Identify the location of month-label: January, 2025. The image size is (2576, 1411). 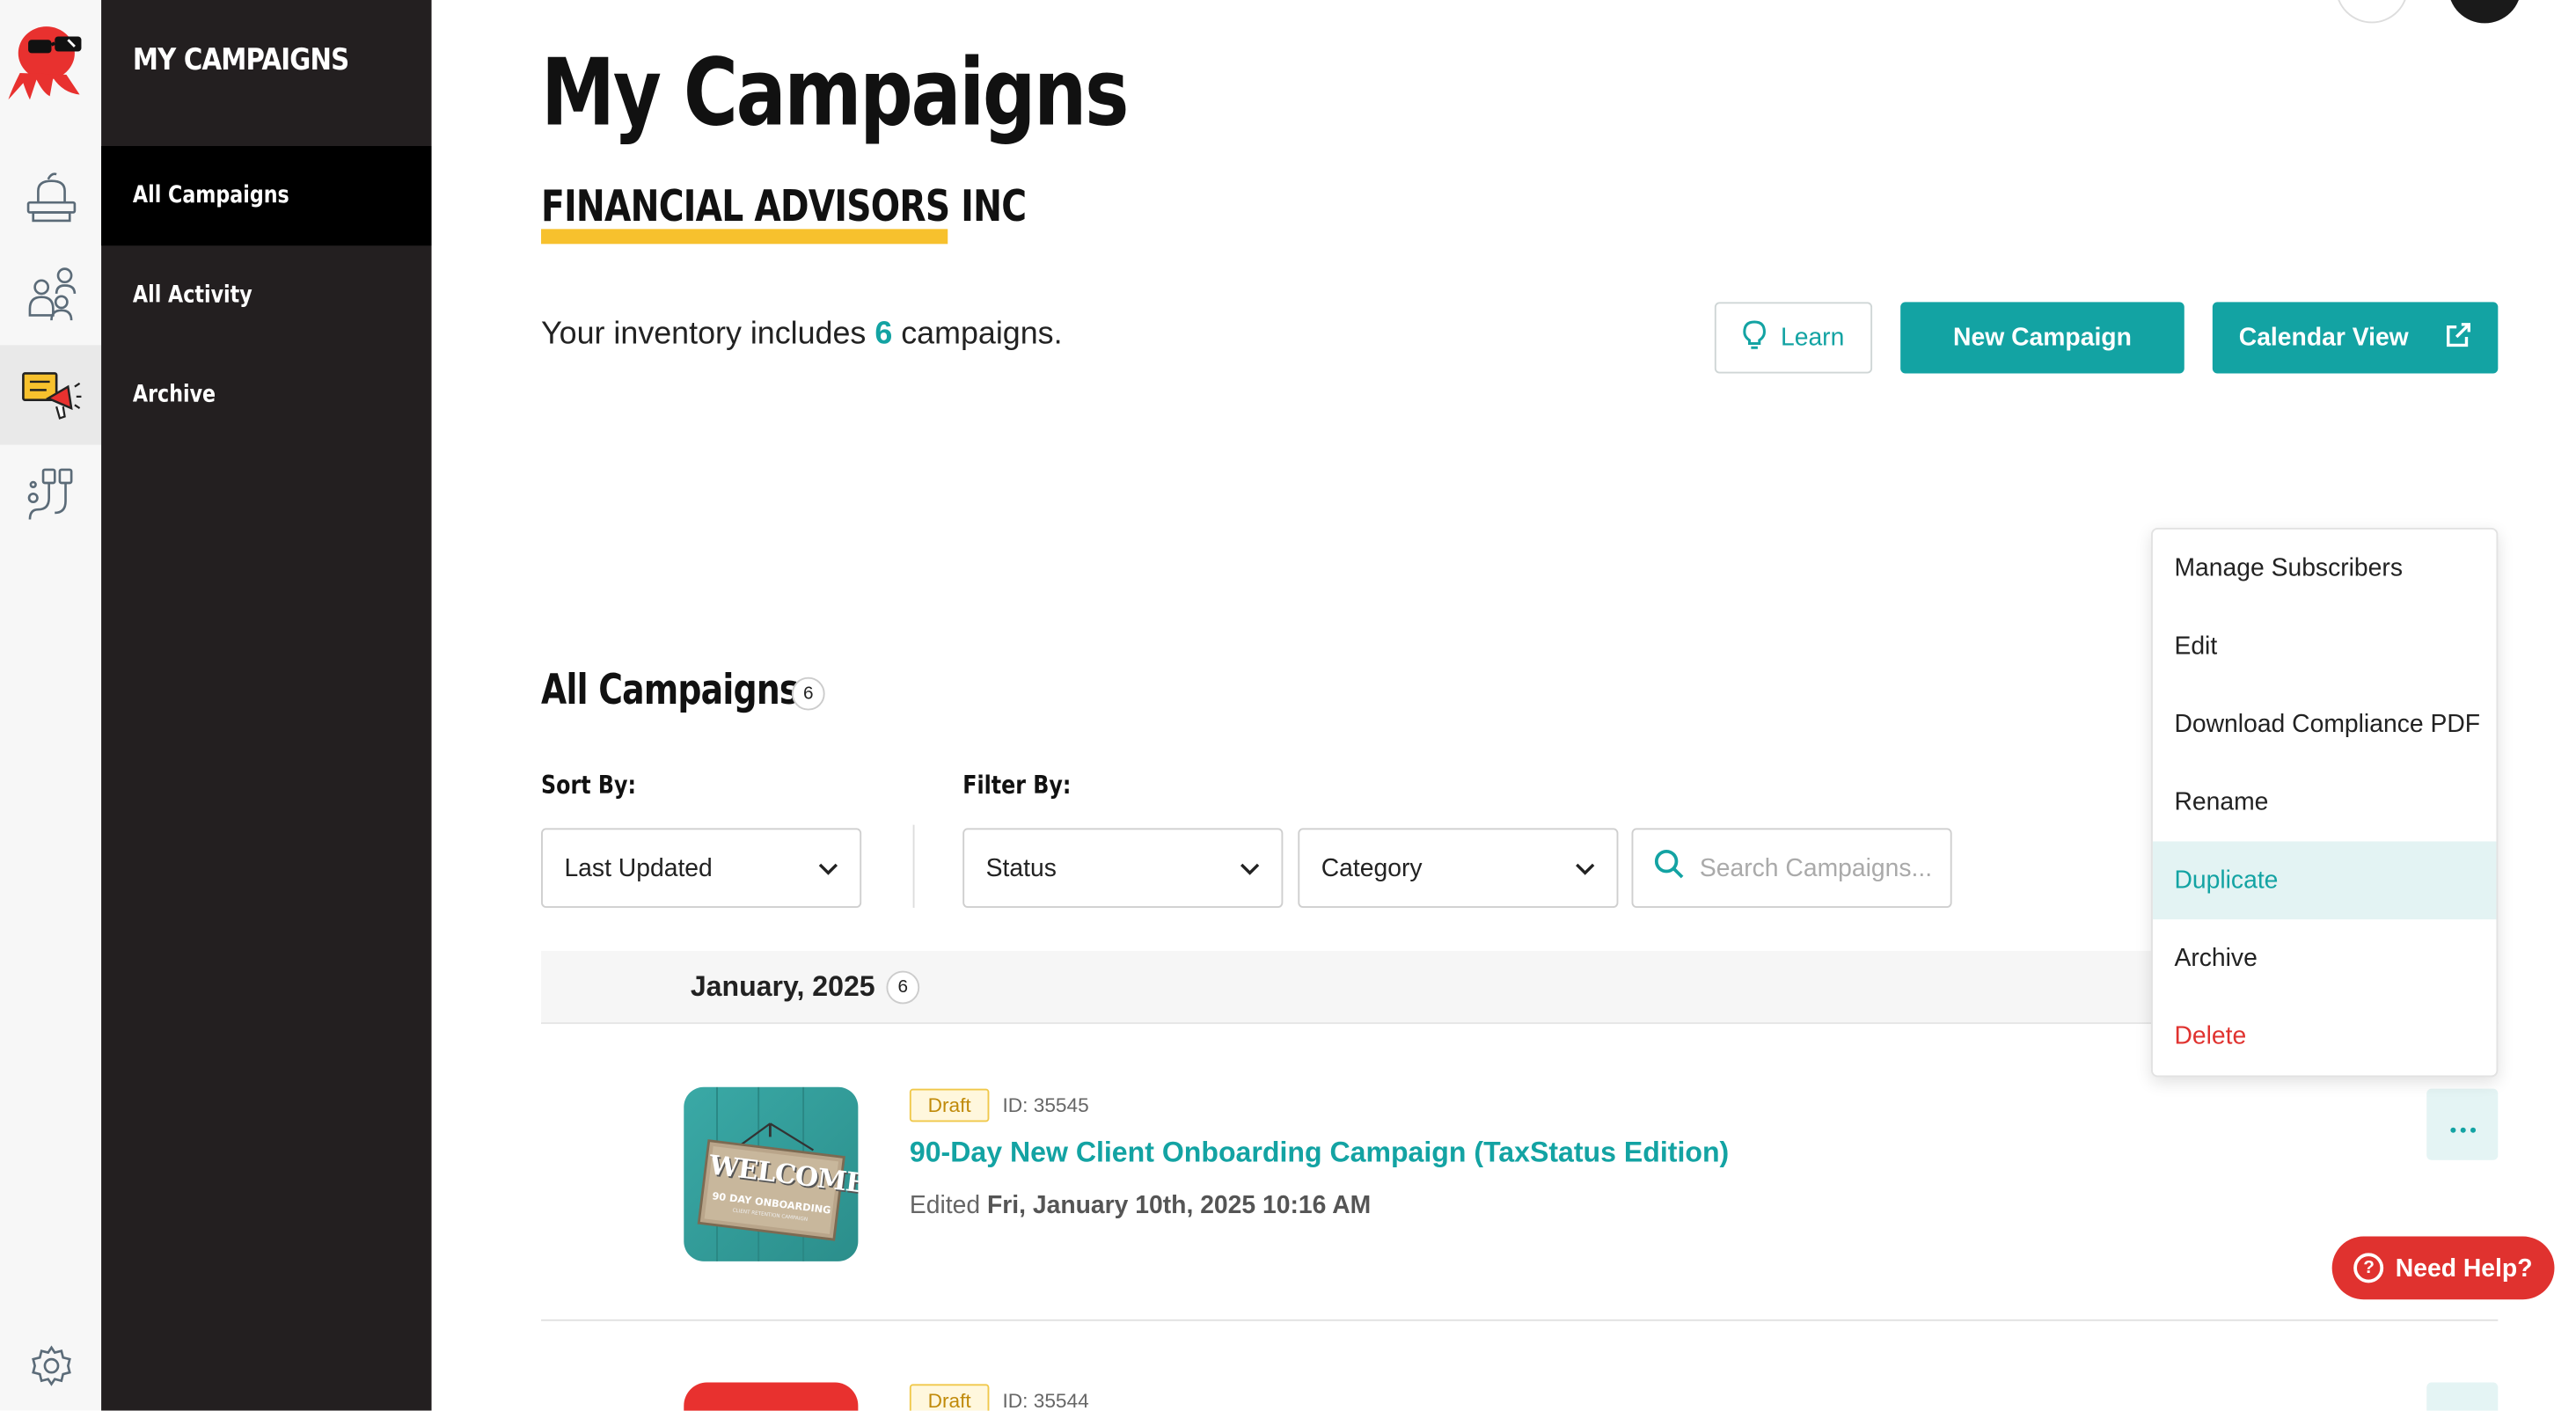
(782, 987).